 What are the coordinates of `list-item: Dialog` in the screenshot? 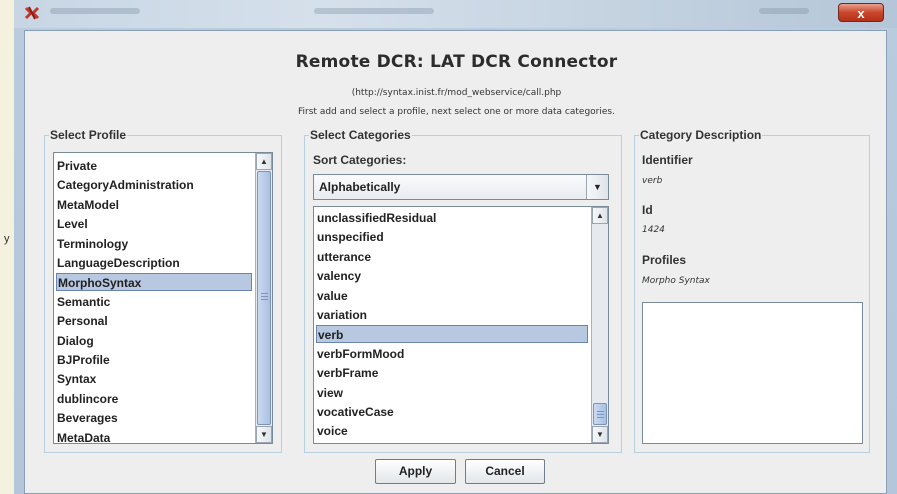 It's located at (154, 341).